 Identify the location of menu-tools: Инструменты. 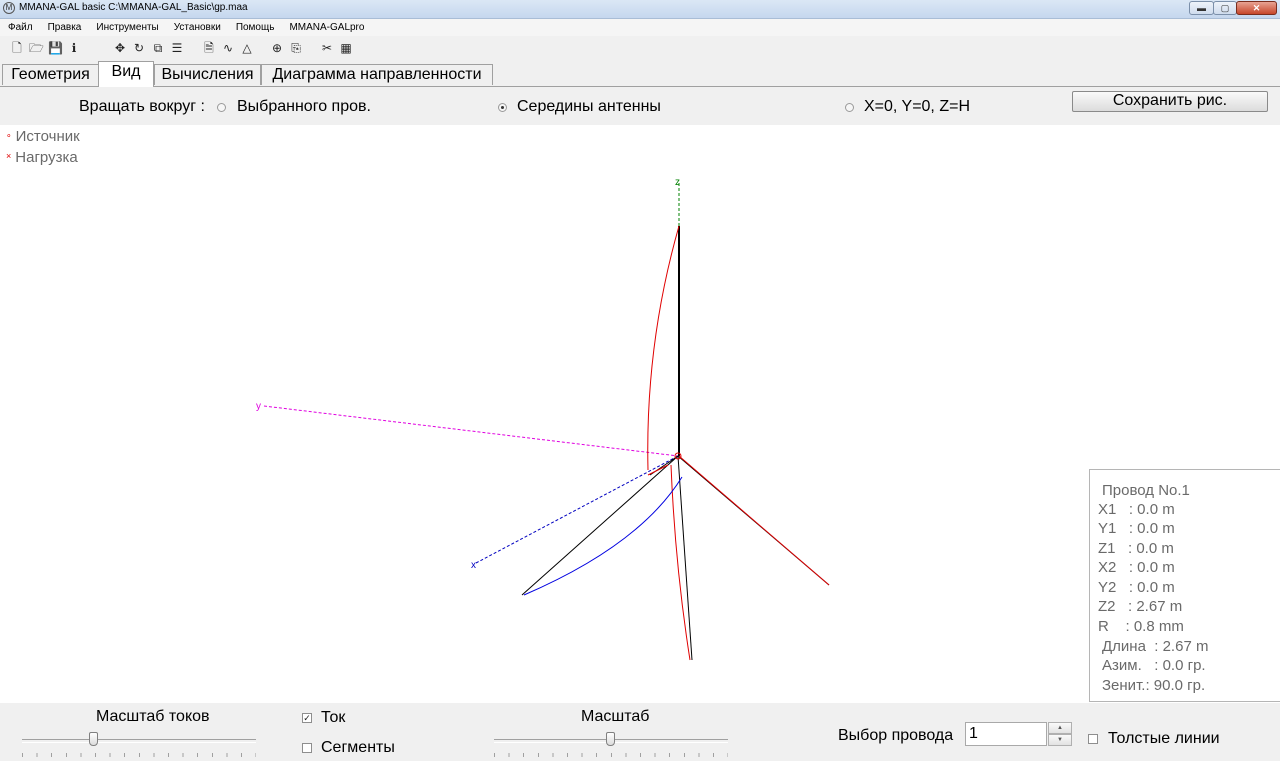
(126, 27).